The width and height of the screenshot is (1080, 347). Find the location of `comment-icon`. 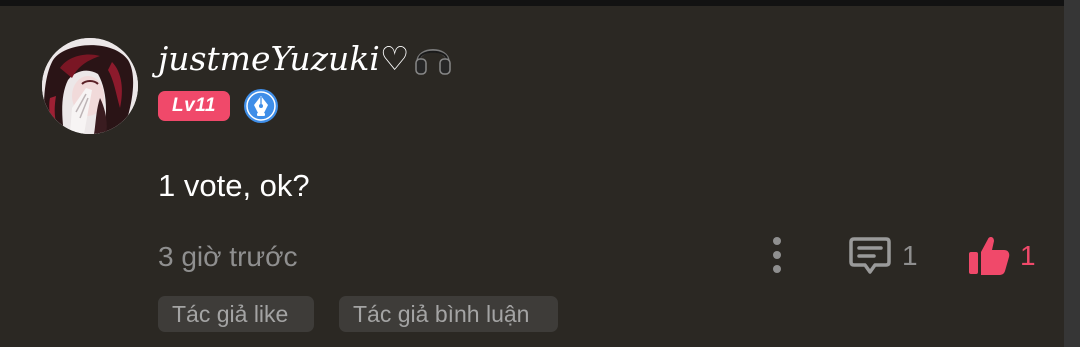

comment-icon is located at coordinates (870, 255).